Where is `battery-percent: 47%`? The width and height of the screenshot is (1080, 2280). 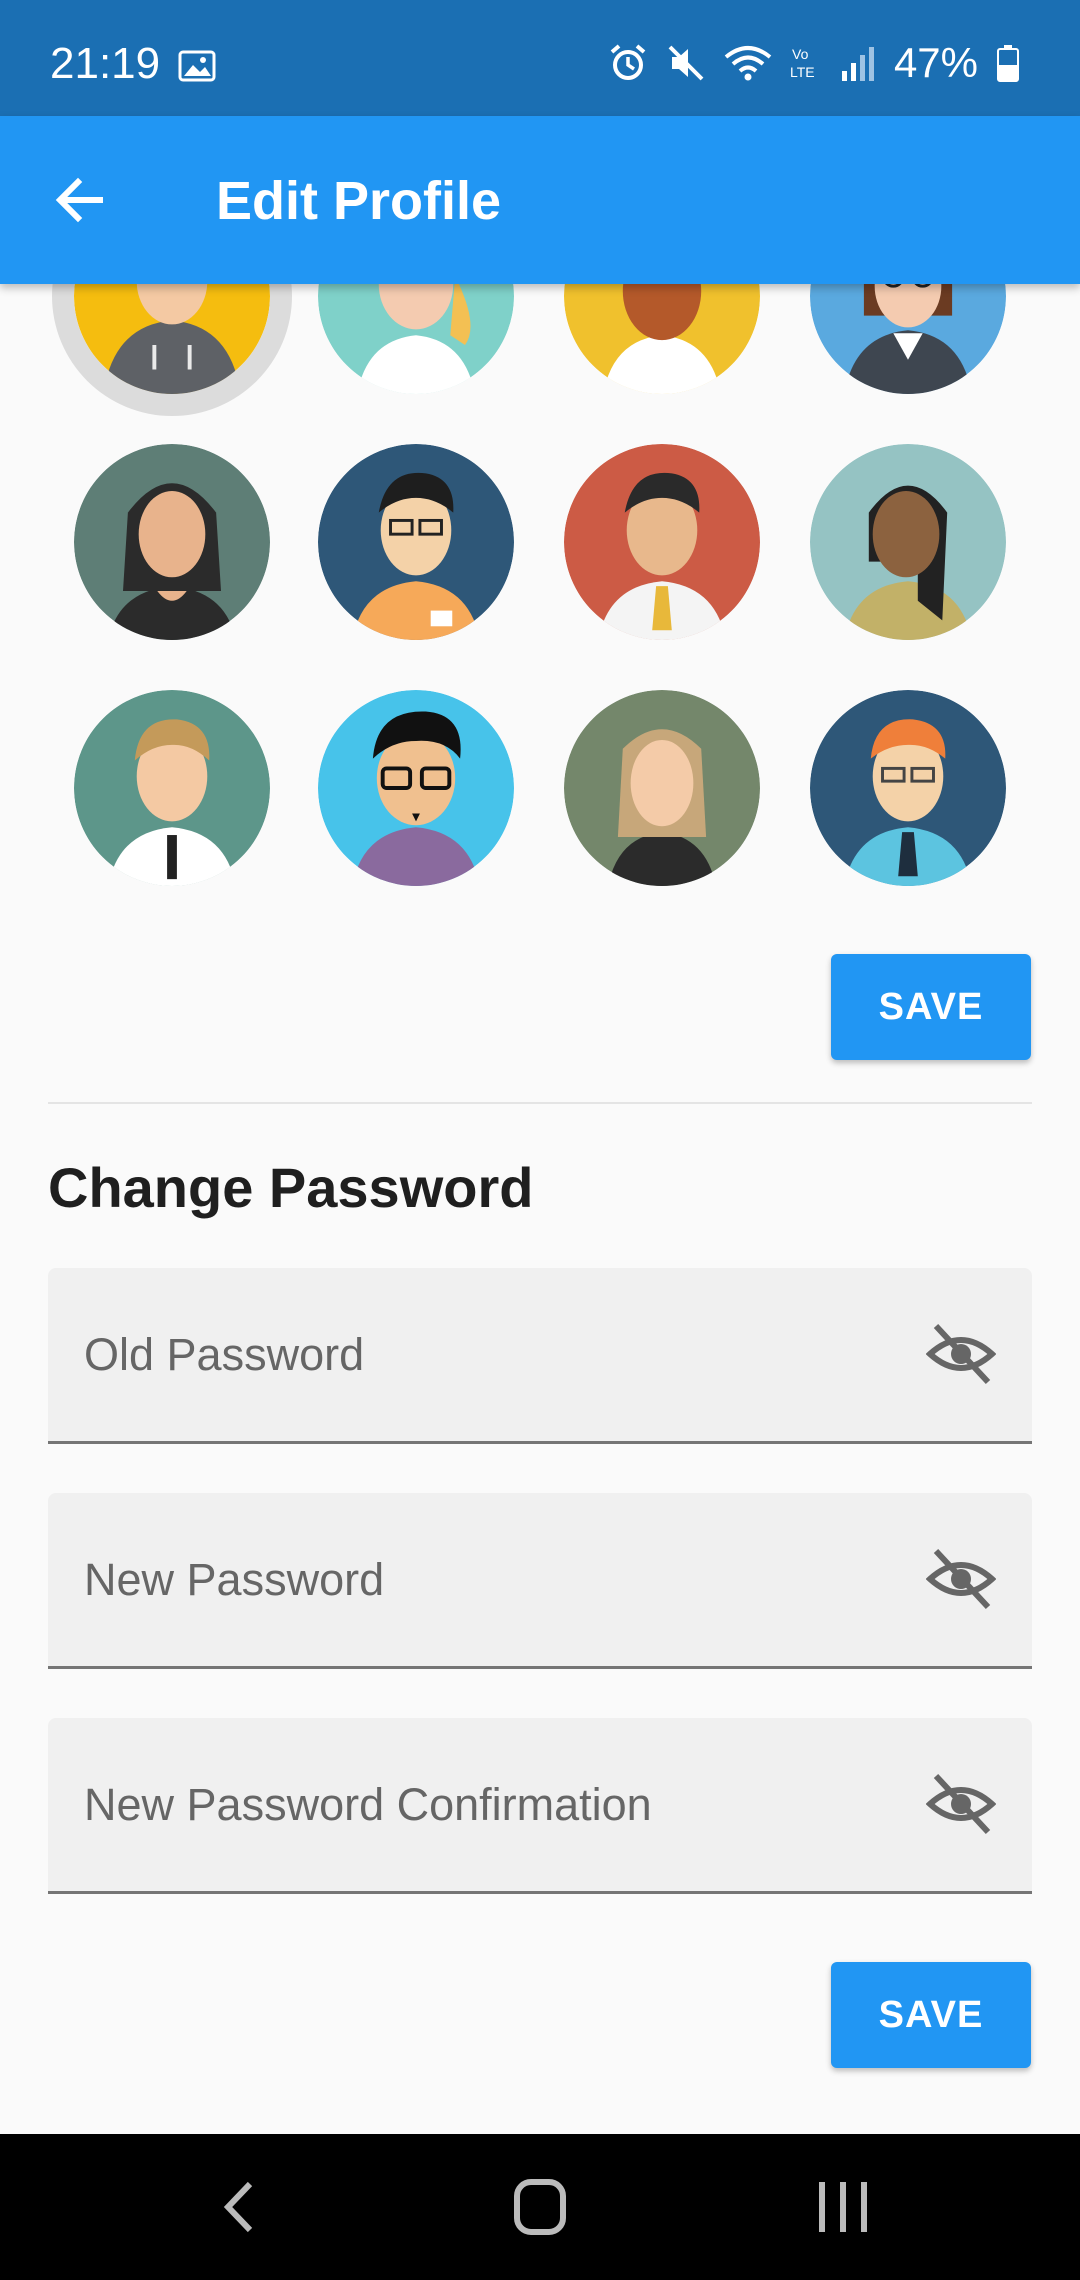
battery-percent: 47% is located at coordinates (935, 62).